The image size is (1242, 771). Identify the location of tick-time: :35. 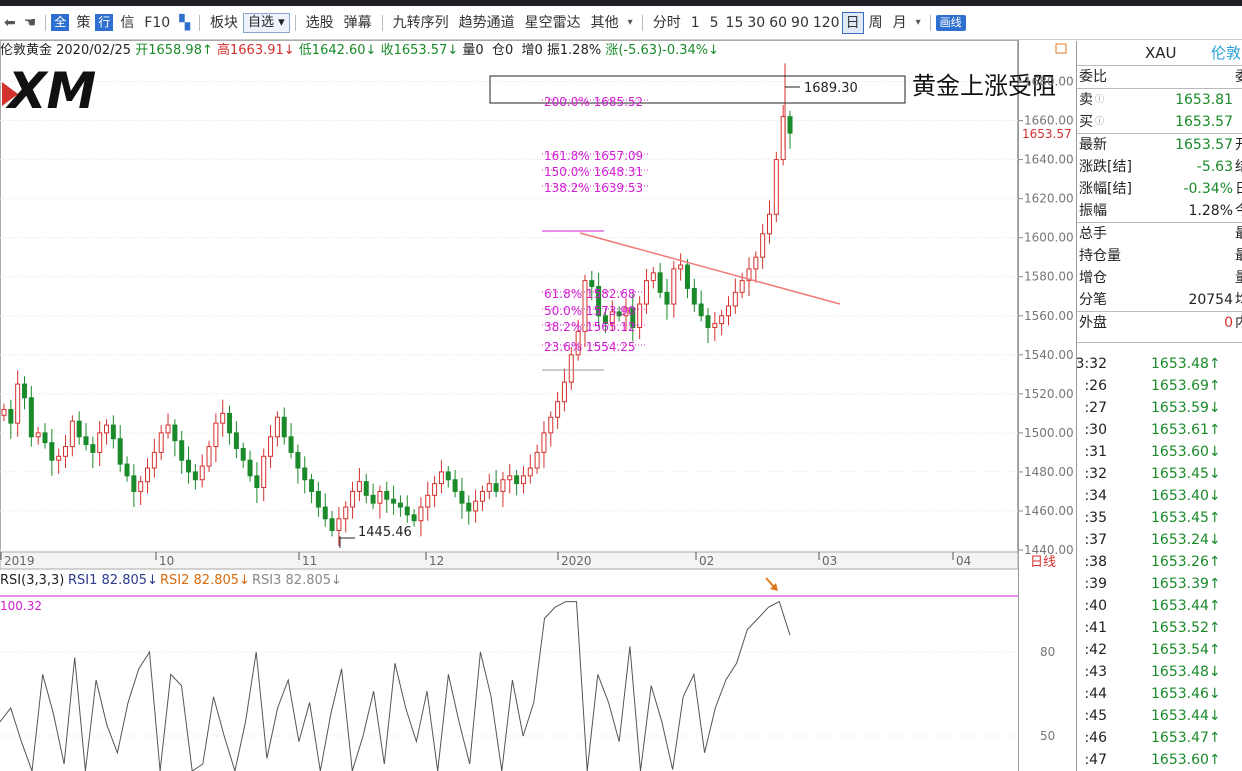
(1095, 518).